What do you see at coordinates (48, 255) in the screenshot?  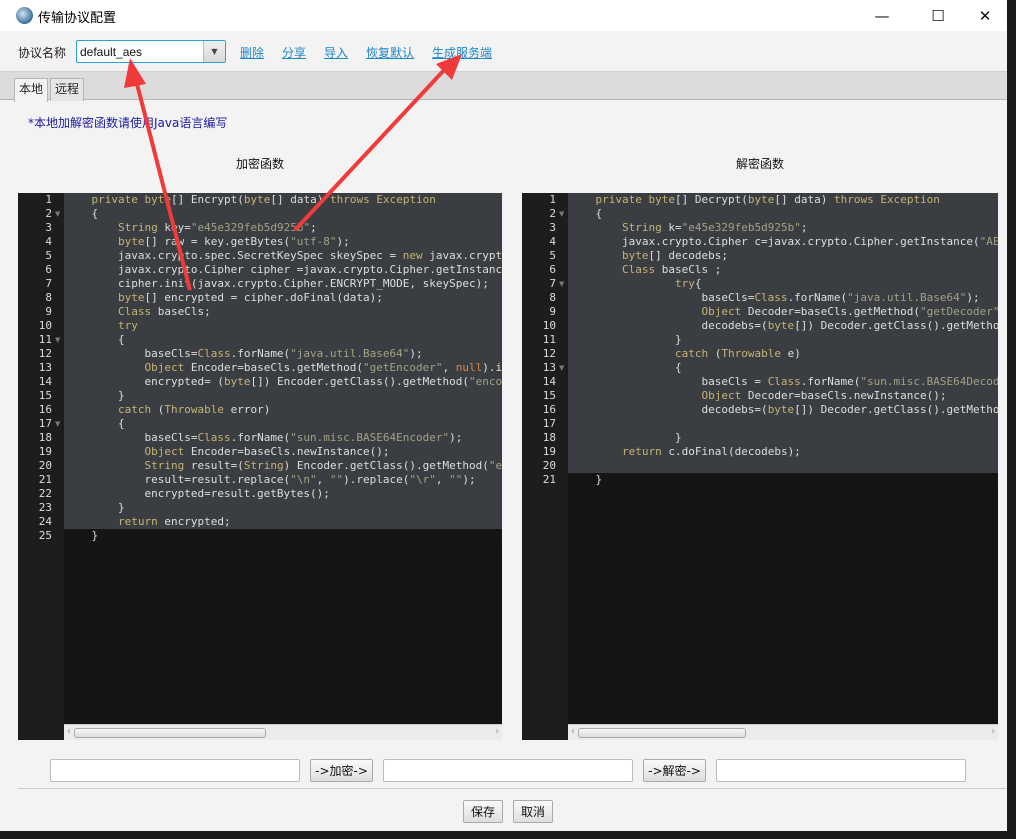 I see `line-number: 5` at bounding box center [48, 255].